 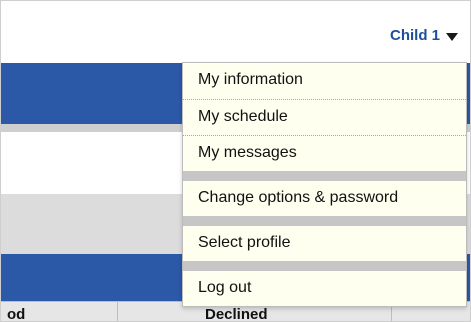 I want to click on menu-item-label: My information, so click(x=250, y=79).